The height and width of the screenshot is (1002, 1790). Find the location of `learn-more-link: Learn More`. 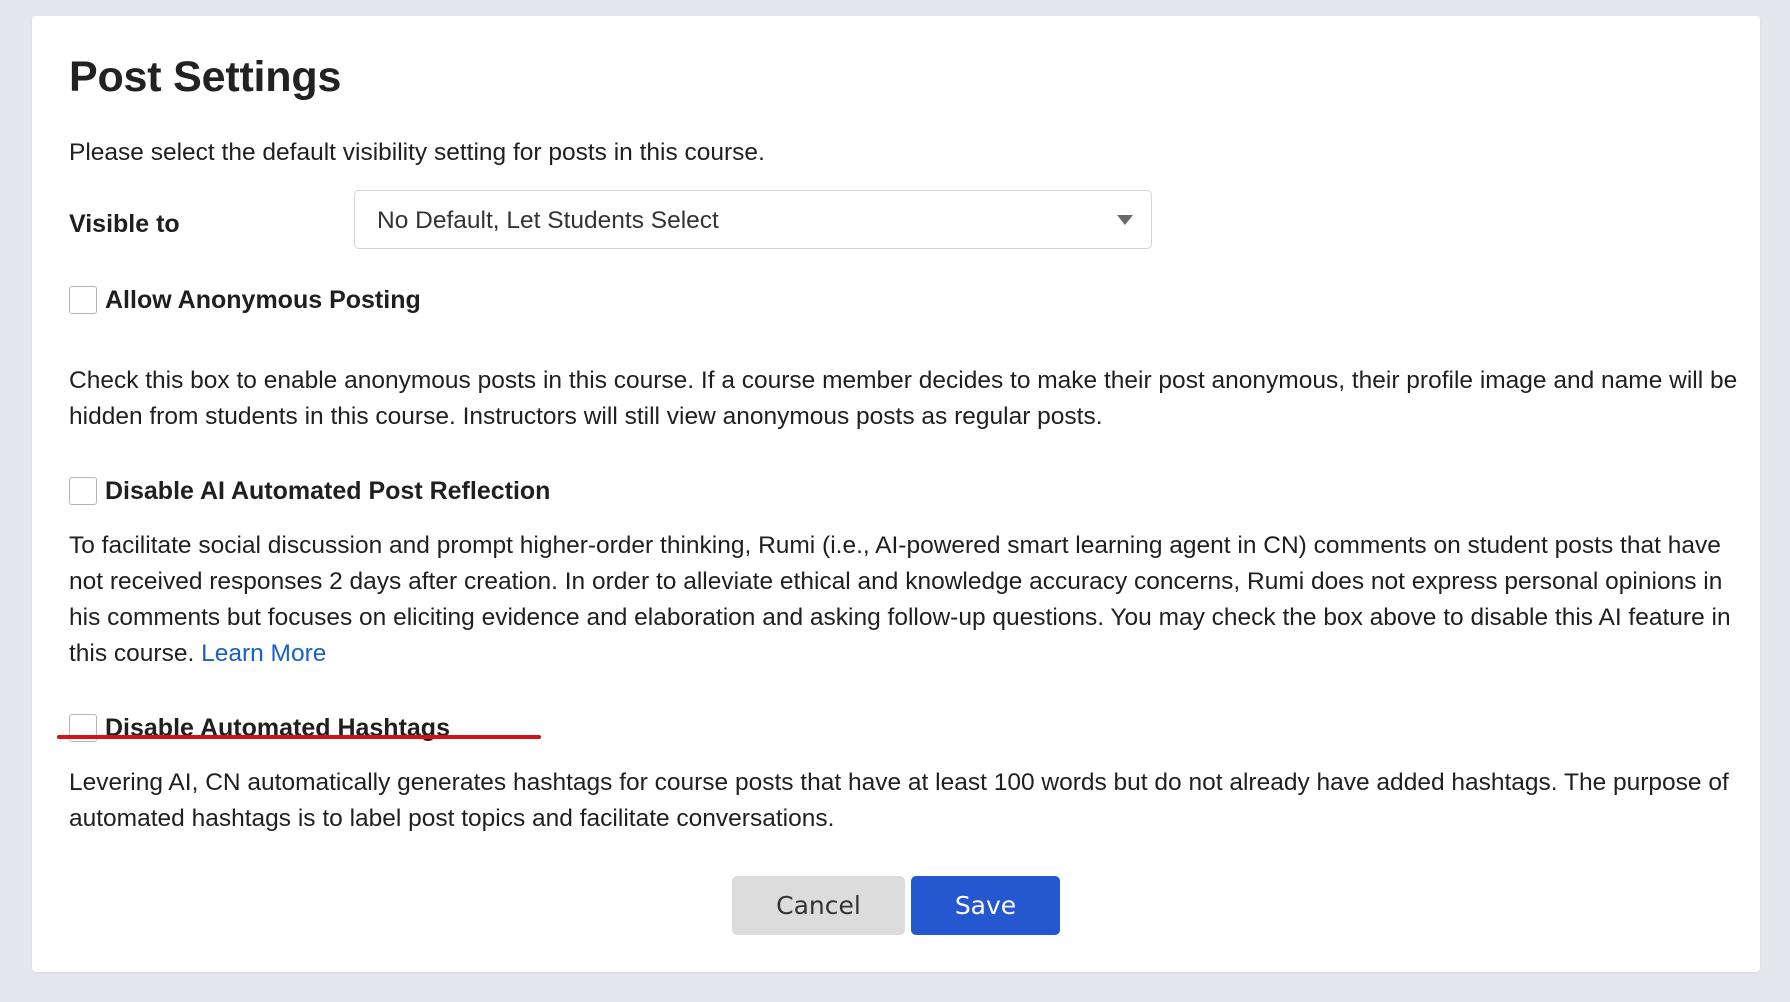

learn-more-link: Learn More is located at coordinates (263, 653).